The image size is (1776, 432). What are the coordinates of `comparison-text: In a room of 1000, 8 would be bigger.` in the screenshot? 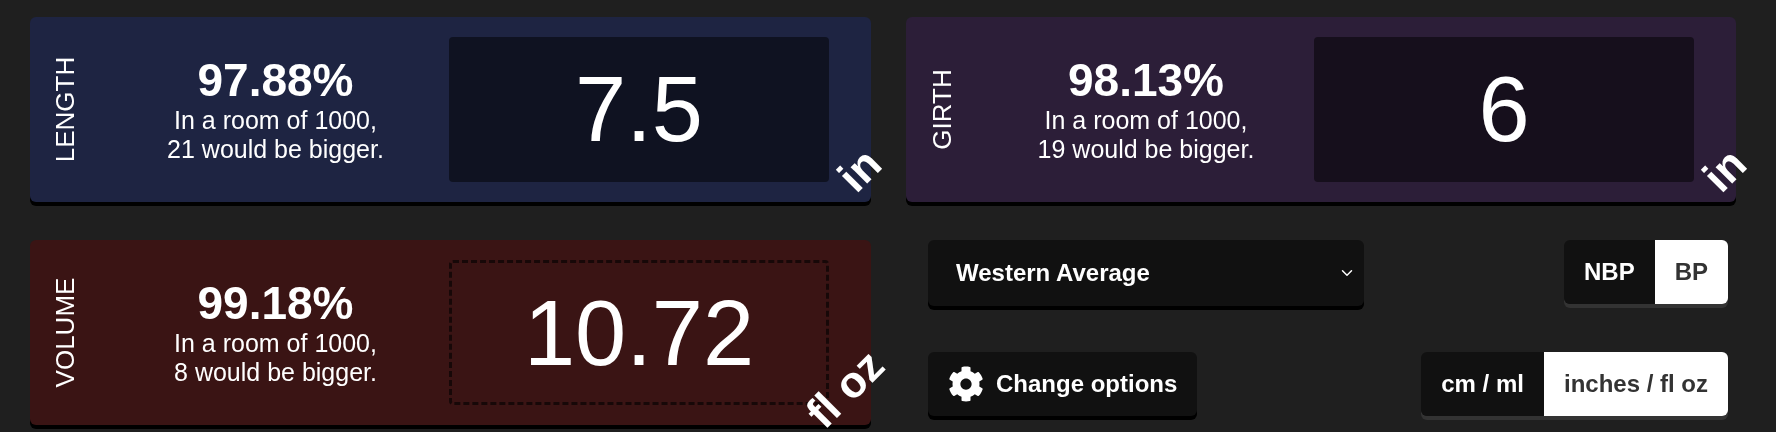 It's located at (275, 358).